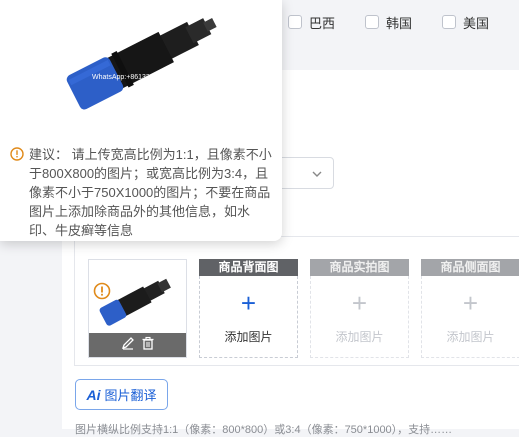  I want to click on slot-header: 商品侧面图, so click(470, 267).